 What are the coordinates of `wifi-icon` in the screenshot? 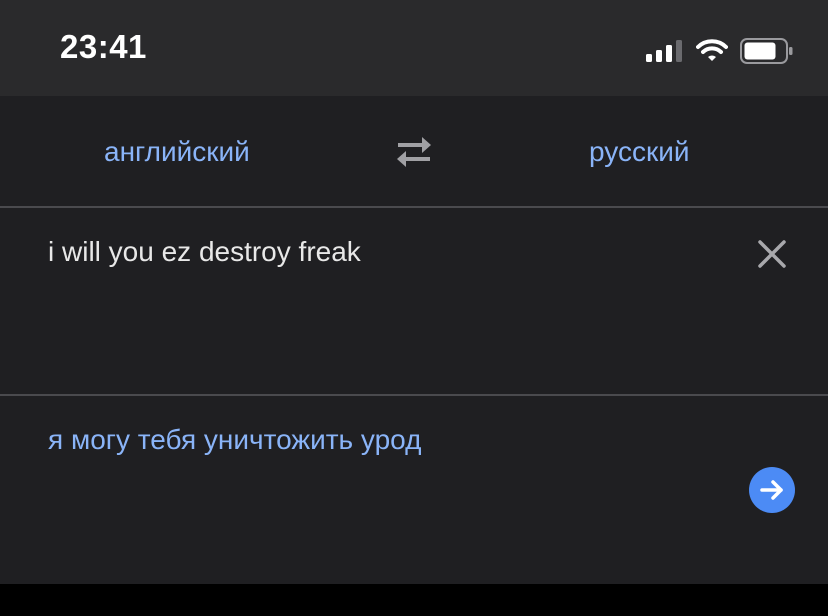 It's located at (712, 50).